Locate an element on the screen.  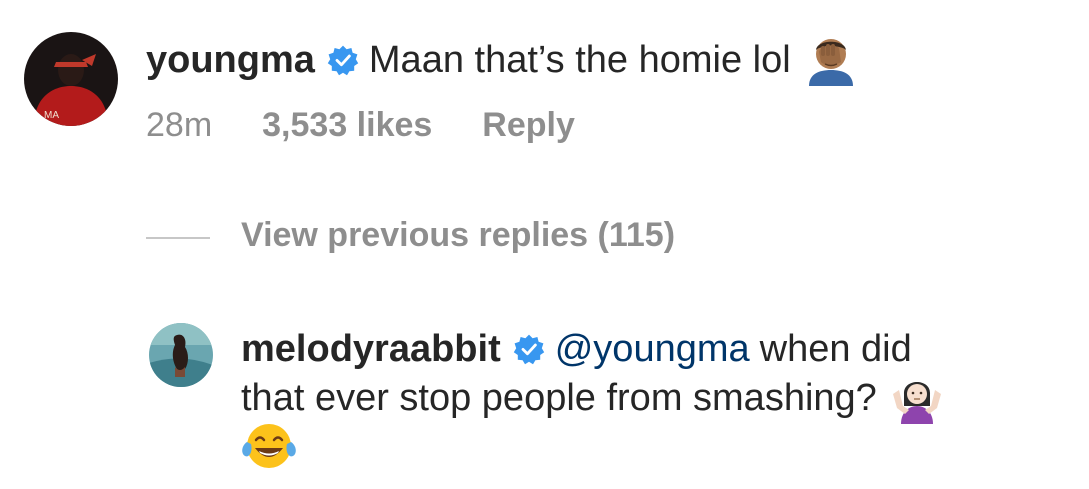
comment-line: youngma Maan that’s the homie lol is located at coordinates (501, 60).